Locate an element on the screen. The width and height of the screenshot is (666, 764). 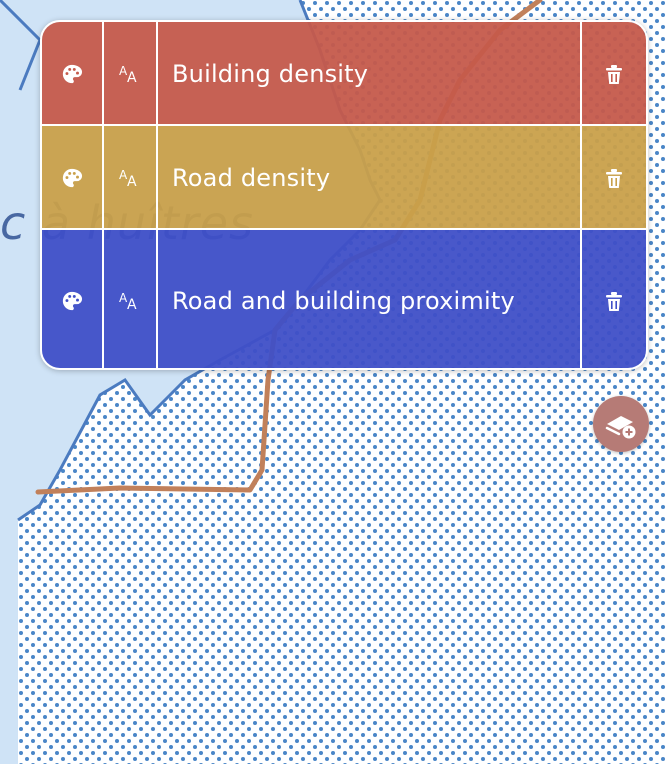
add-layer-icon is located at coordinates (620, 427).